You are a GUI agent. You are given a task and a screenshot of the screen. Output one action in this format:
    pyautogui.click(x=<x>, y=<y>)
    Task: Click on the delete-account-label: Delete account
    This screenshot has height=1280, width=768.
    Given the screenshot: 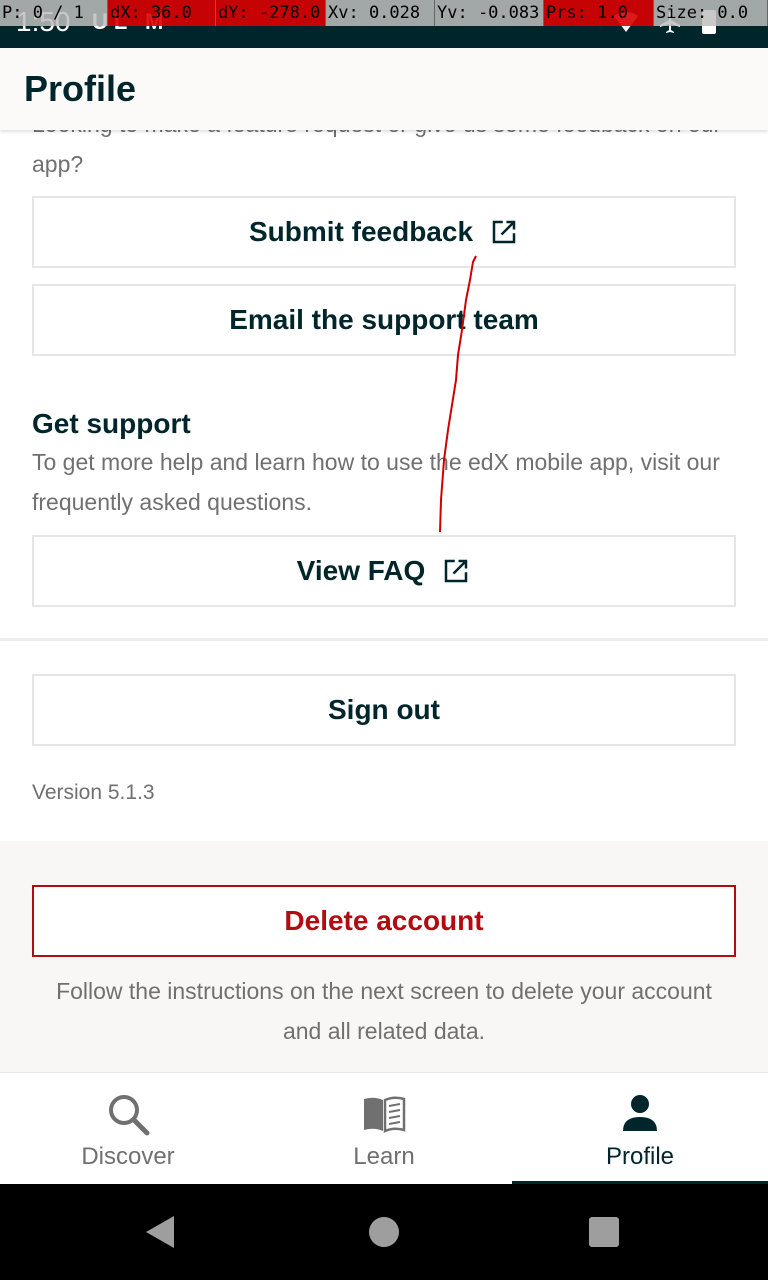 What is the action you would take?
    pyautogui.click(x=384, y=920)
    